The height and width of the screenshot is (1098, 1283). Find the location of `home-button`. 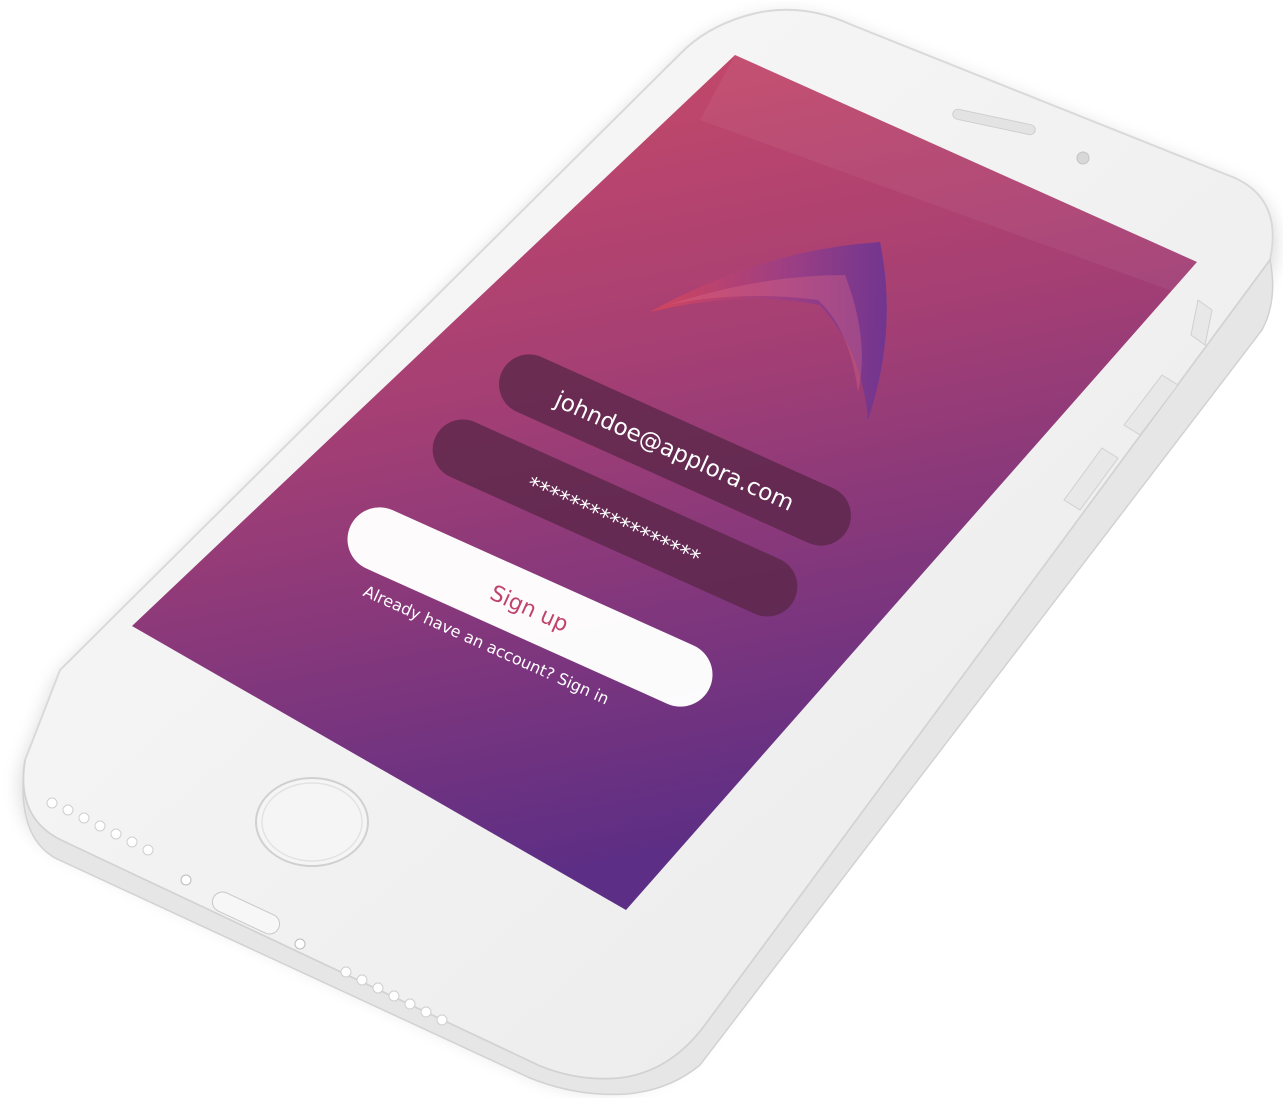

home-button is located at coordinates (312, 822).